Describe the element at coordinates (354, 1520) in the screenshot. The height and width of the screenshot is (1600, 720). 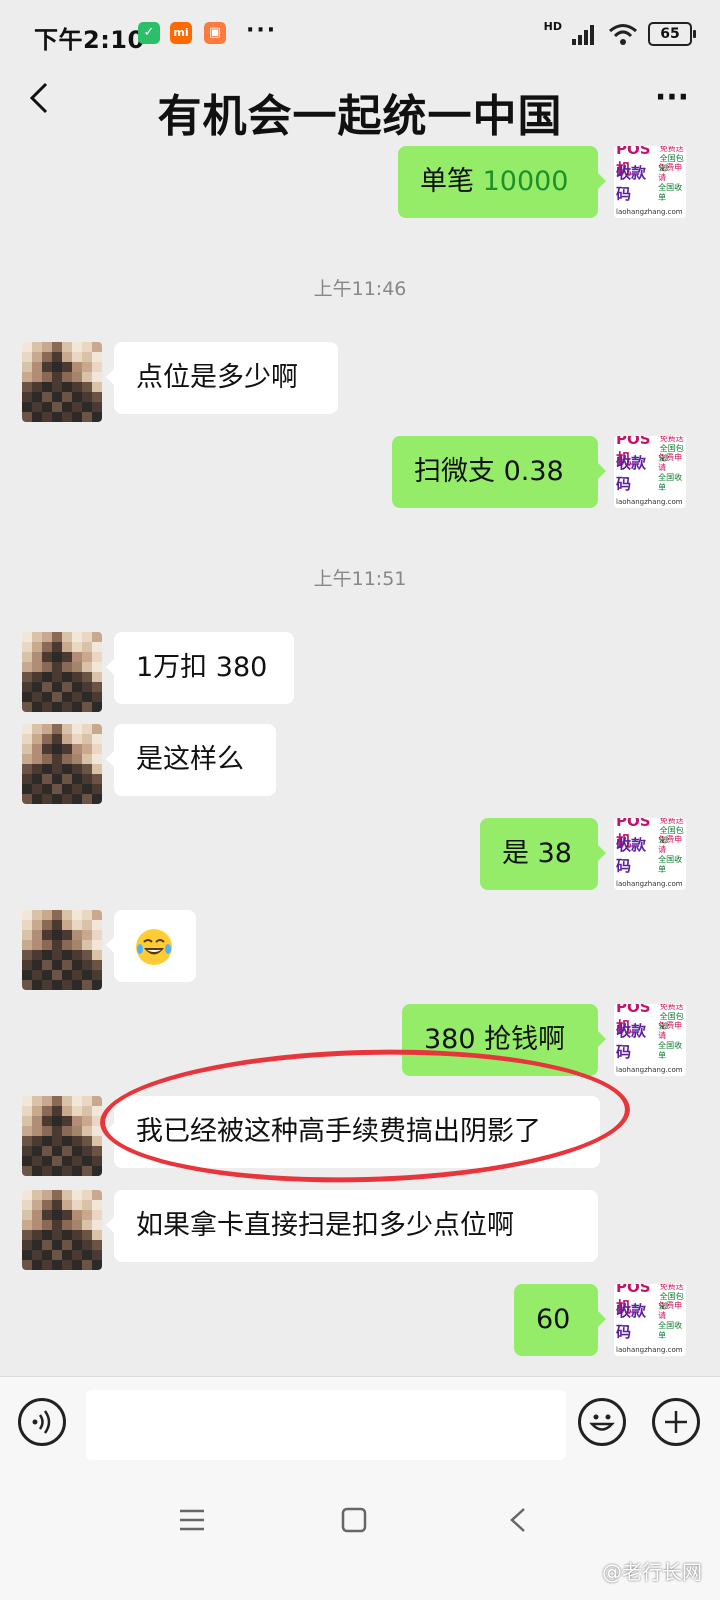
I see `home-icon` at that location.